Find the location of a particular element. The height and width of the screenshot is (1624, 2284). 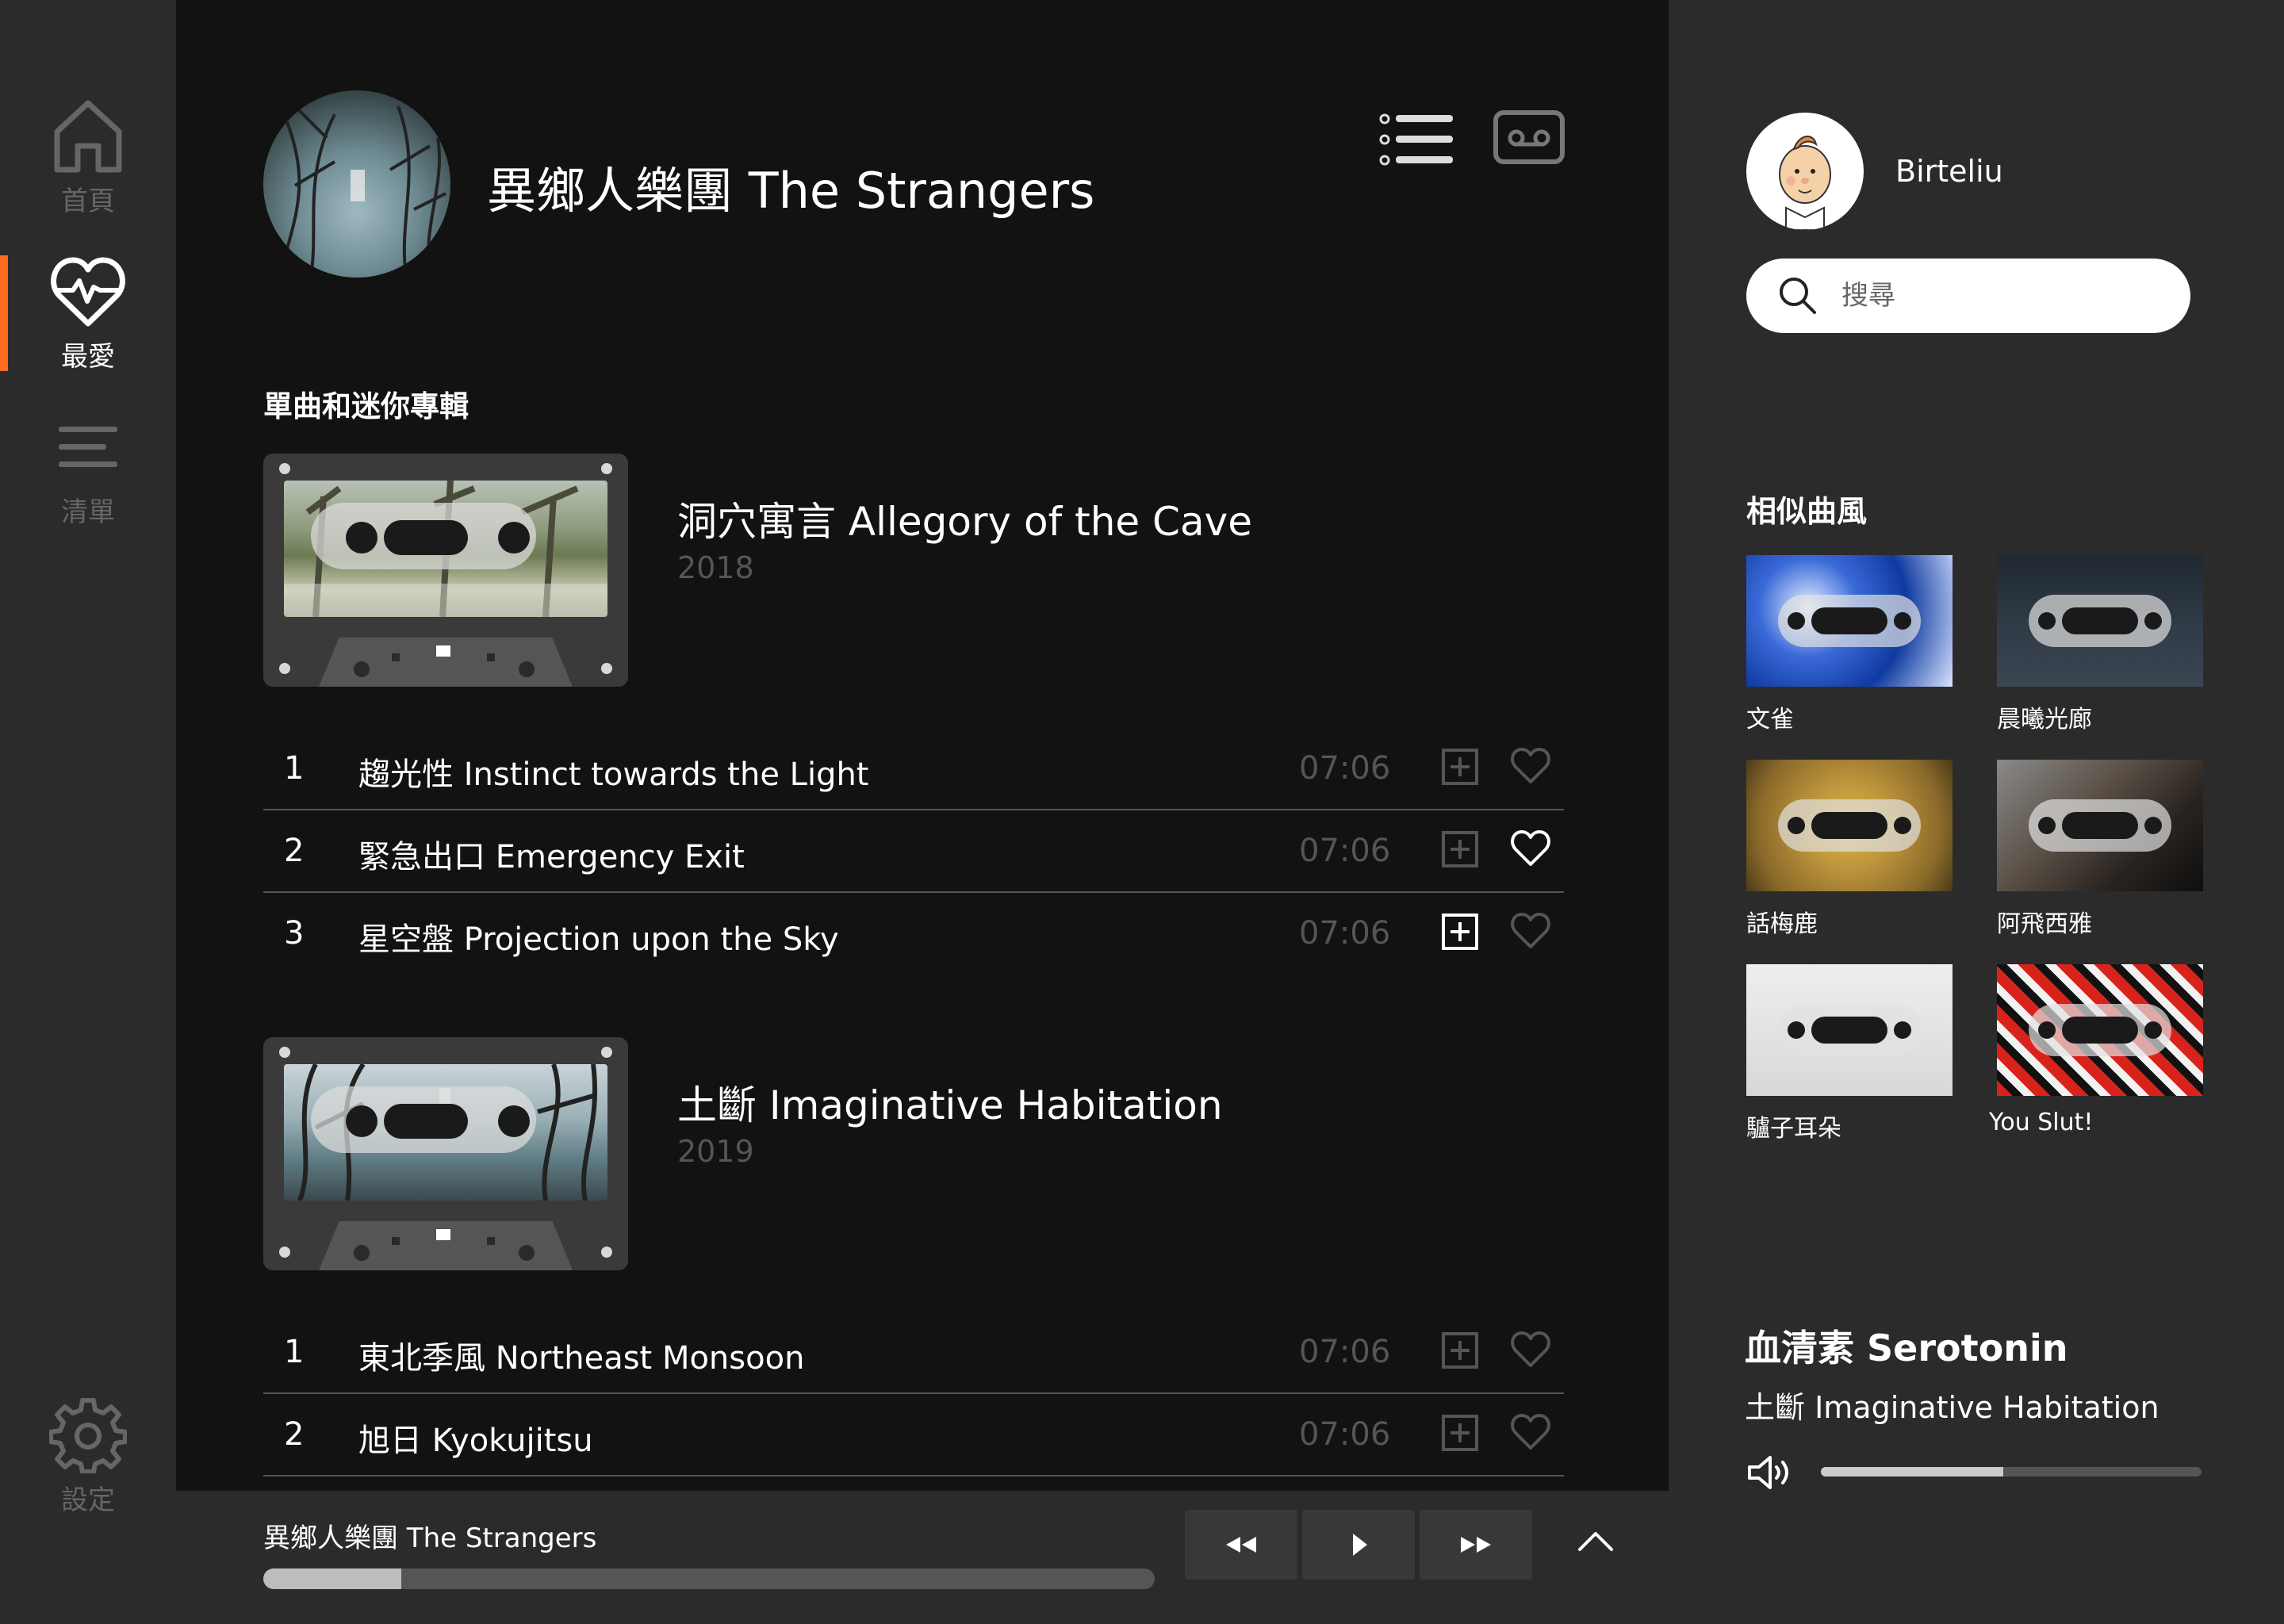

similar-artist-name: 話梅鹿 is located at coordinates (1782, 924).